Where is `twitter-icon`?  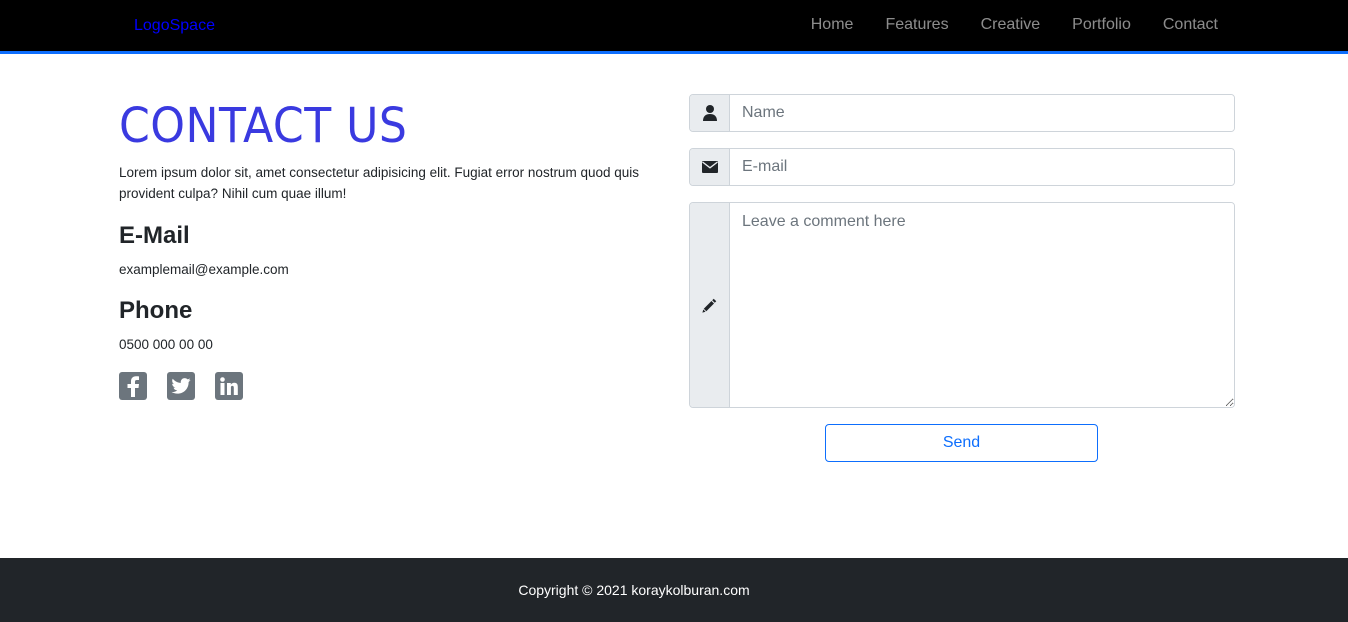 twitter-icon is located at coordinates (181, 386).